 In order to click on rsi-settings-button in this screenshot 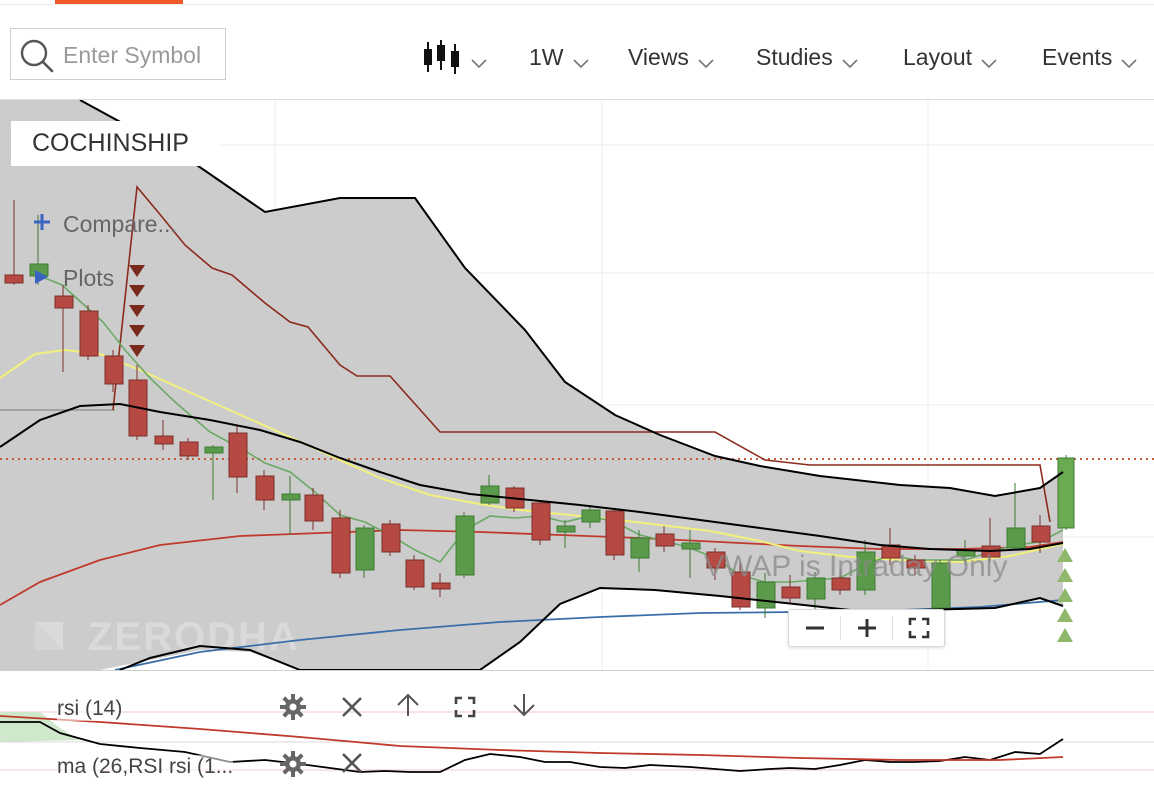, I will do `click(293, 707)`.